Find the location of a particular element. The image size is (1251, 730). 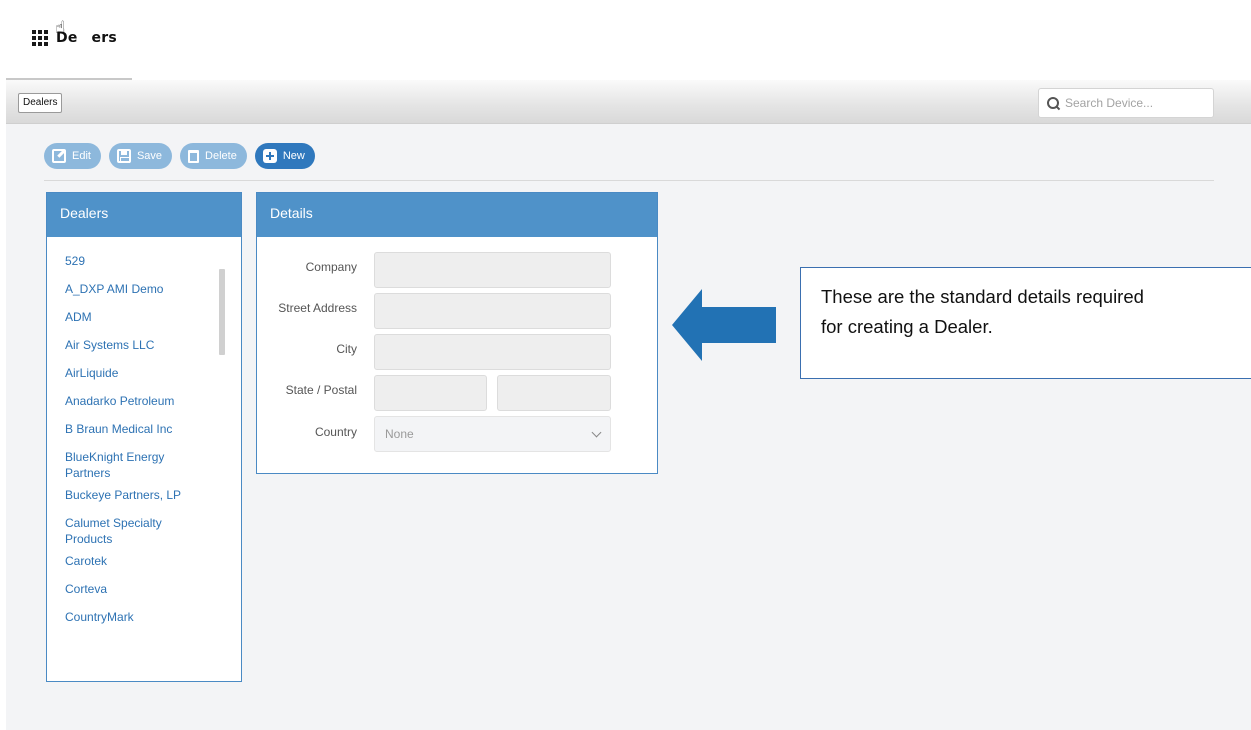

delete-label: Delete is located at coordinates (221, 156).